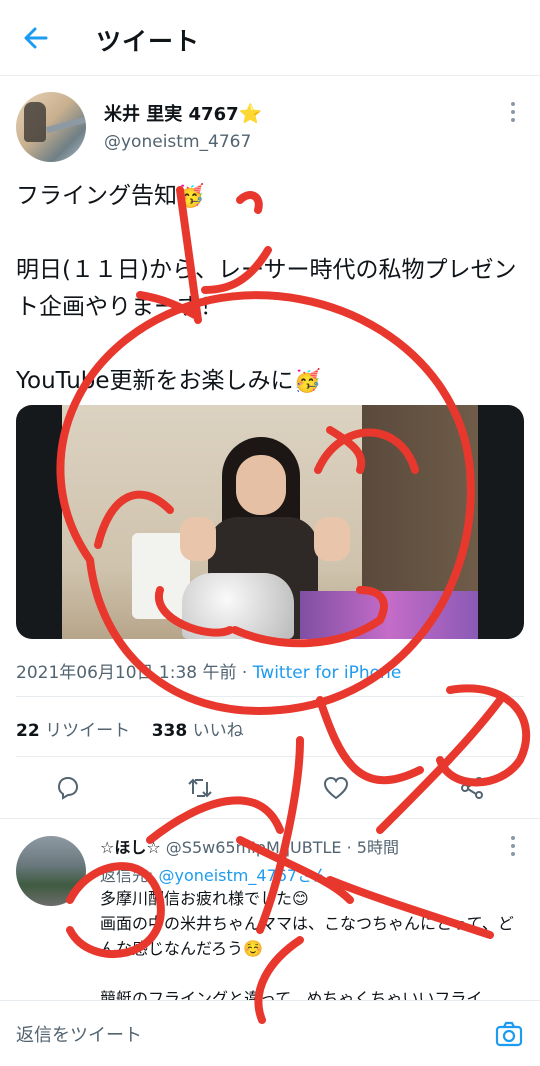 The width and height of the screenshot is (540, 1066). Describe the element at coordinates (177, 142) in the screenshot. I see `author-handle: @yoneistm_4767` at that location.